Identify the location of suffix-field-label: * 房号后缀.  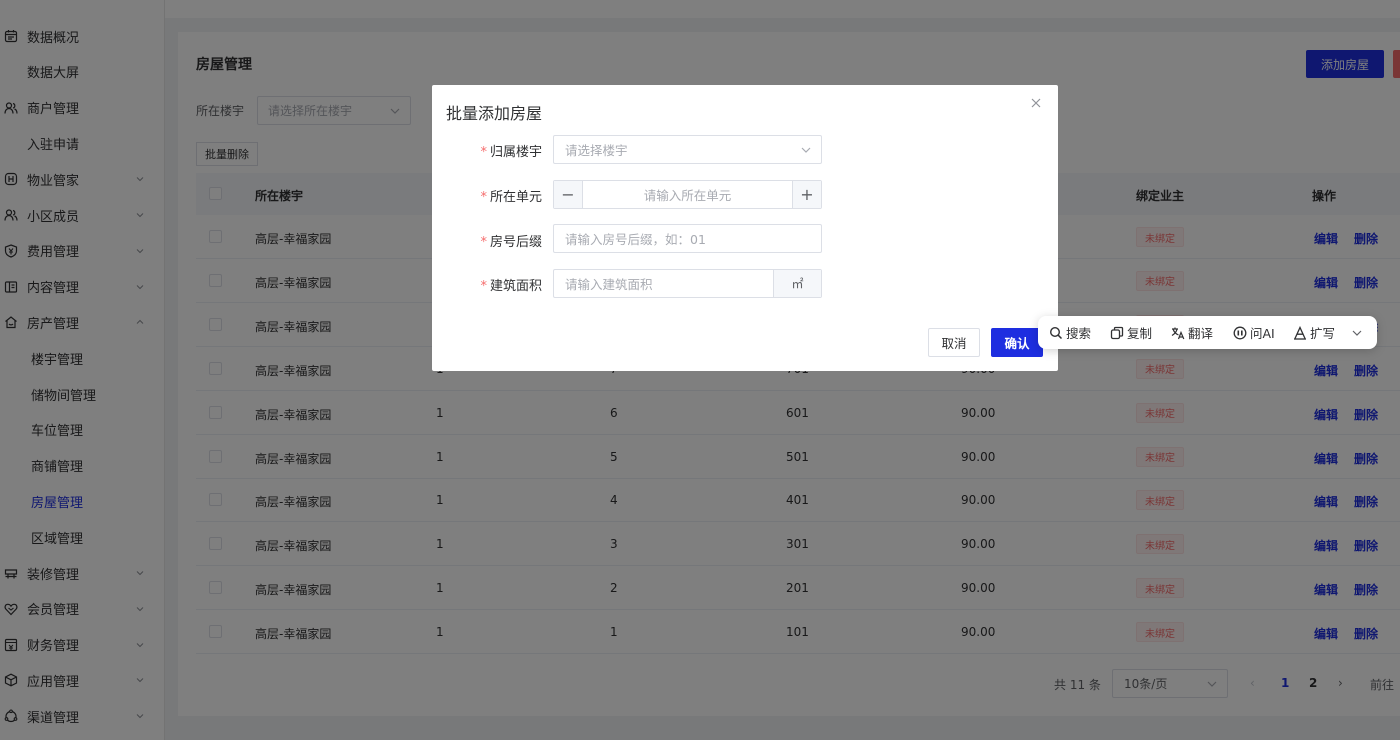
(511, 242).